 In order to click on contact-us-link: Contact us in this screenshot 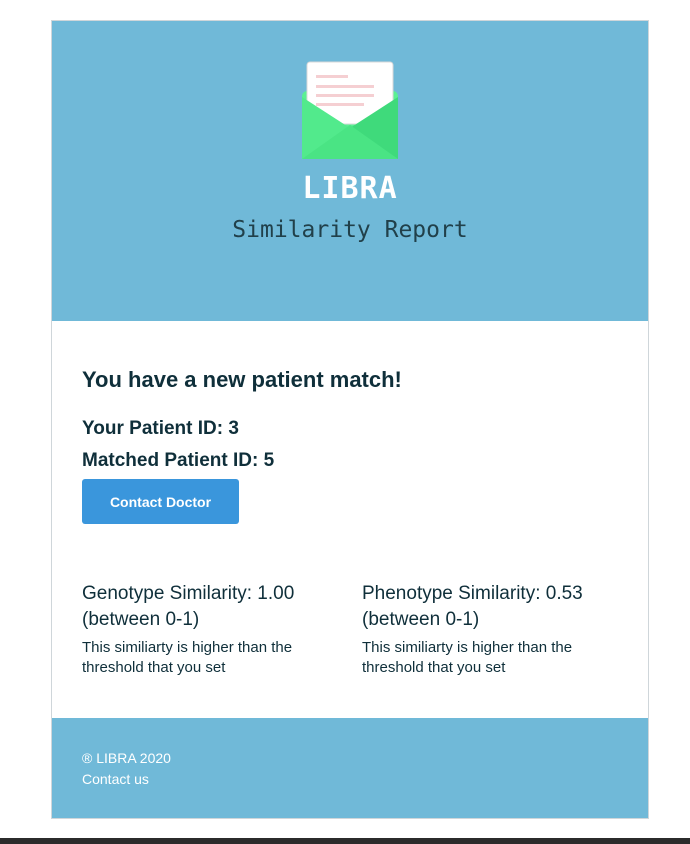, I will do `click(115, 779)`.